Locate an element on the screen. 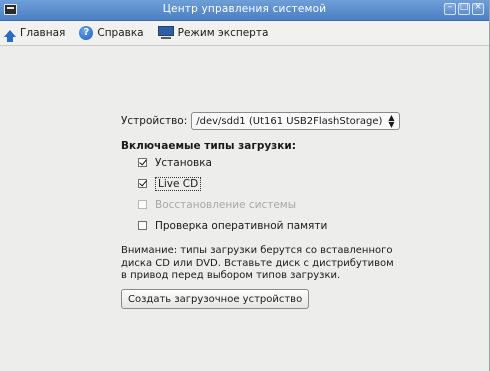  minimize-button: – is located at coordinates (450, 8).